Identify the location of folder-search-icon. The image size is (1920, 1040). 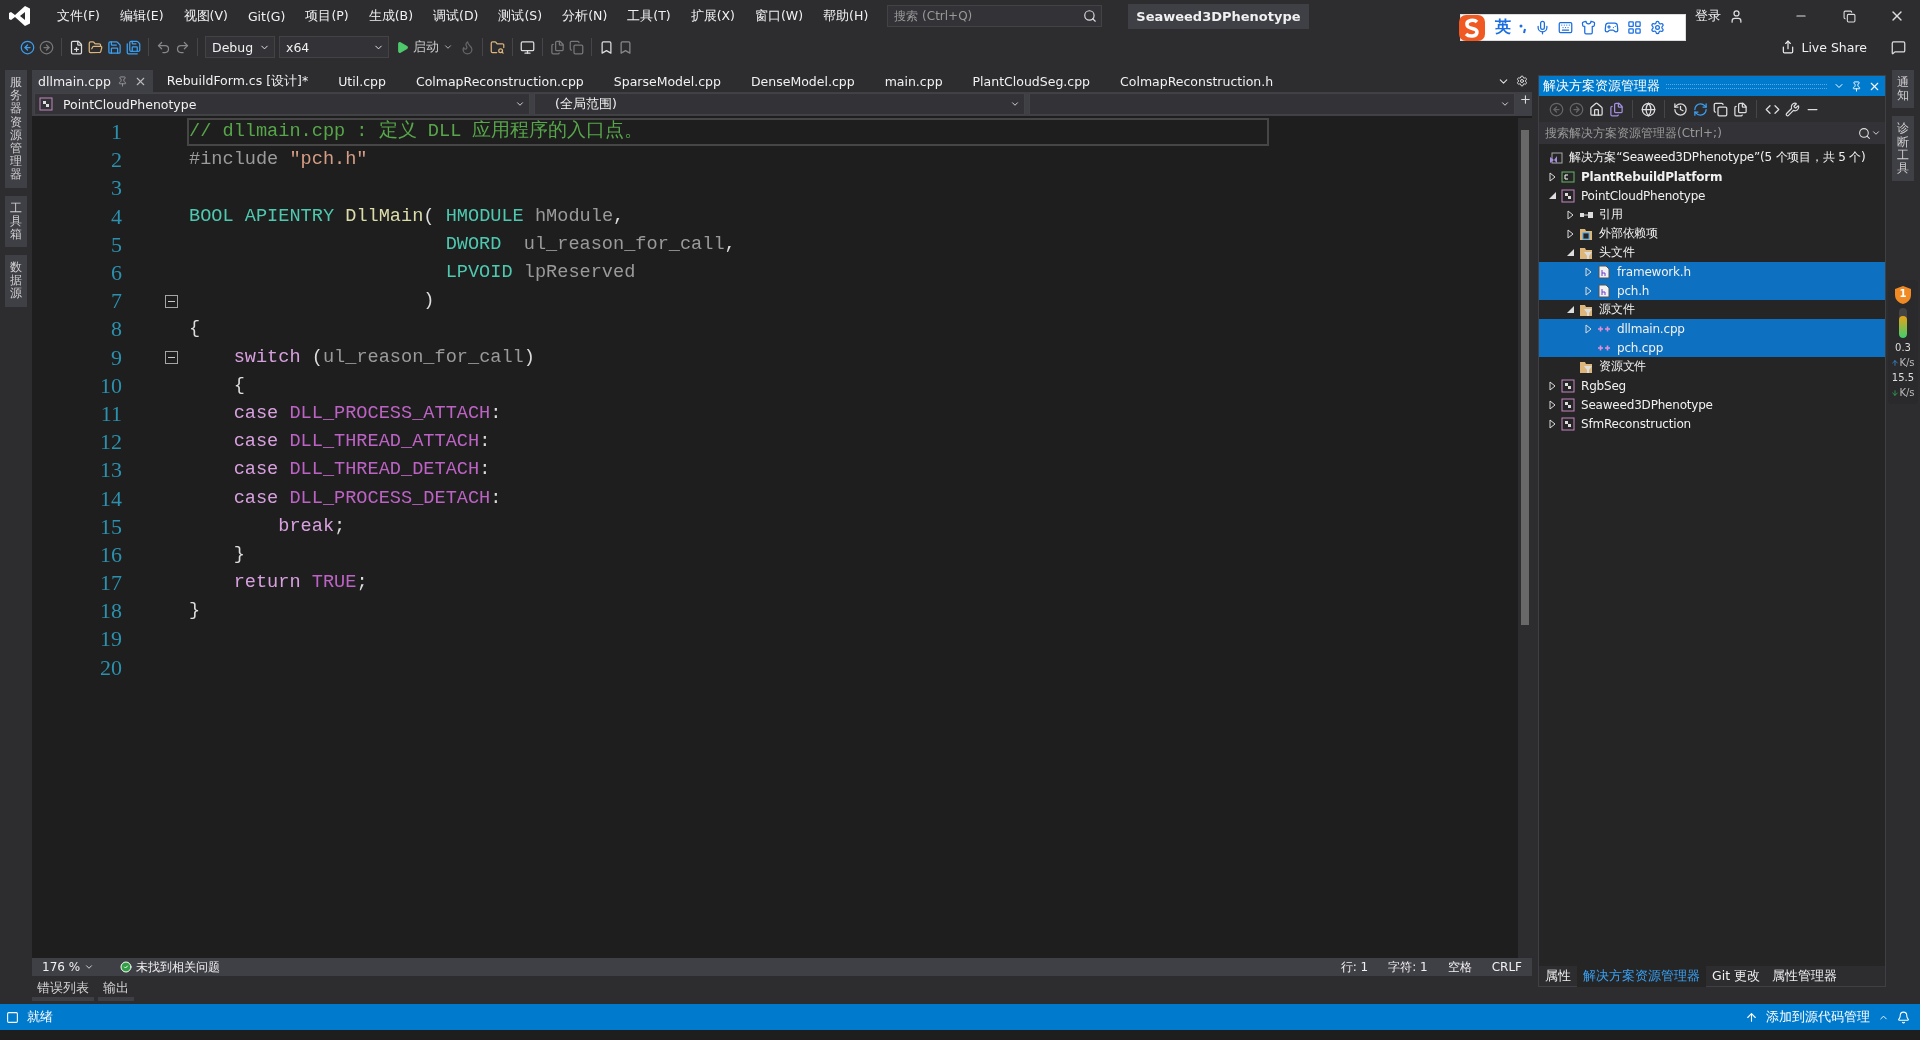
(497, 47).